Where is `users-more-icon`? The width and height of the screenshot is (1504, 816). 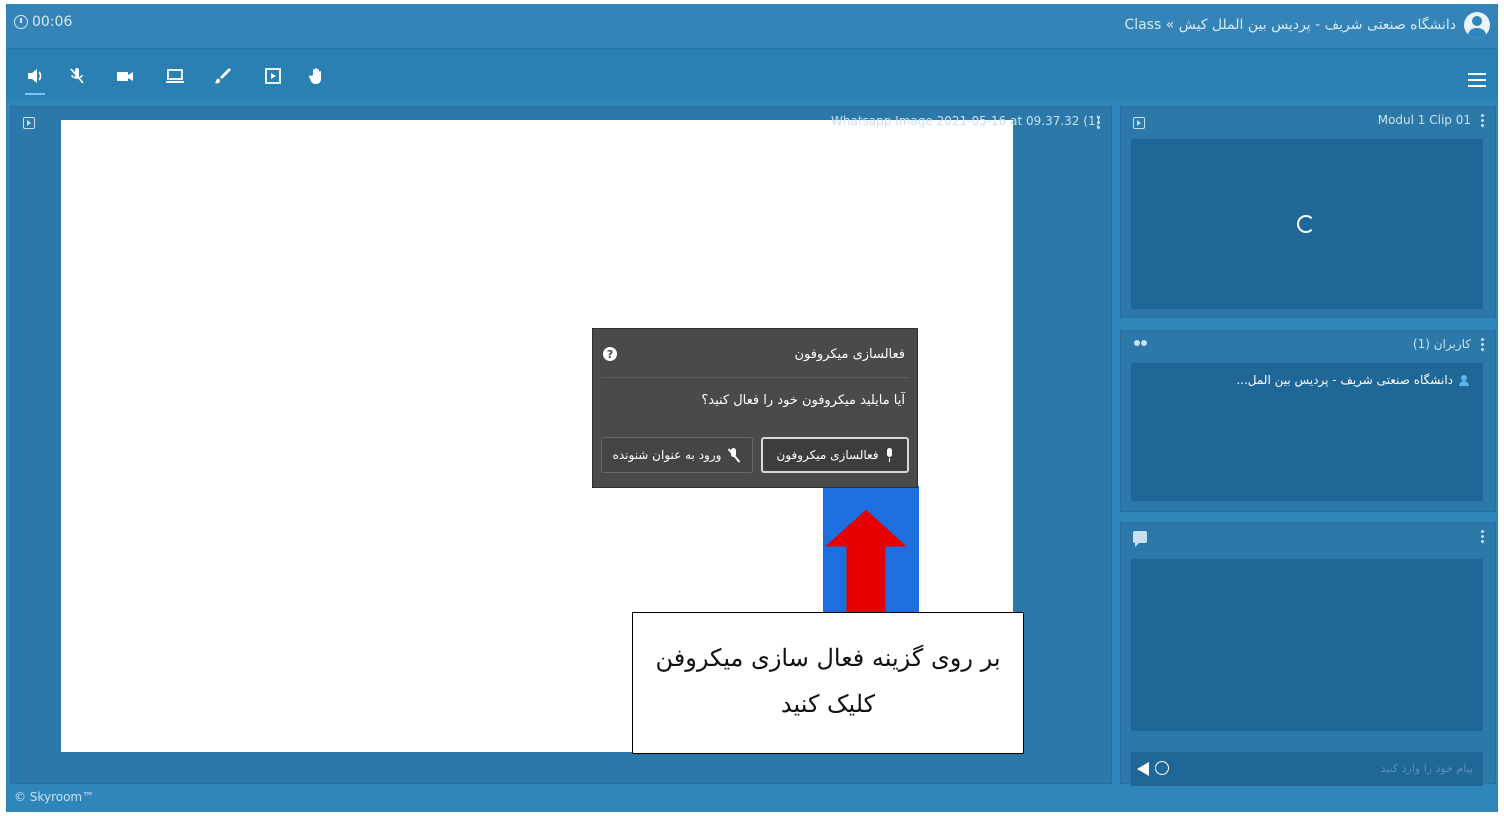 users-more-icon is located at coordinates (1483, 345).